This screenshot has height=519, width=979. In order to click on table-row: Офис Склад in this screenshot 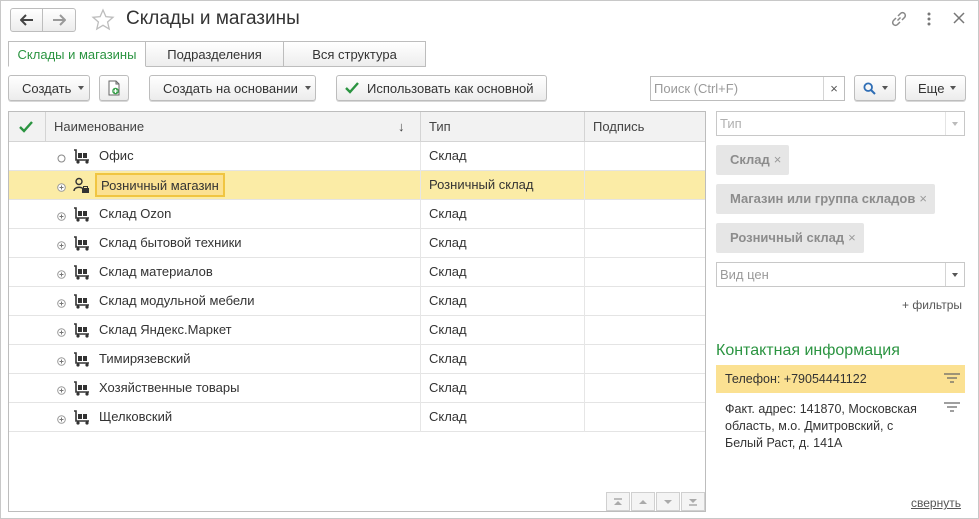, I will do `click(357, 156)`.